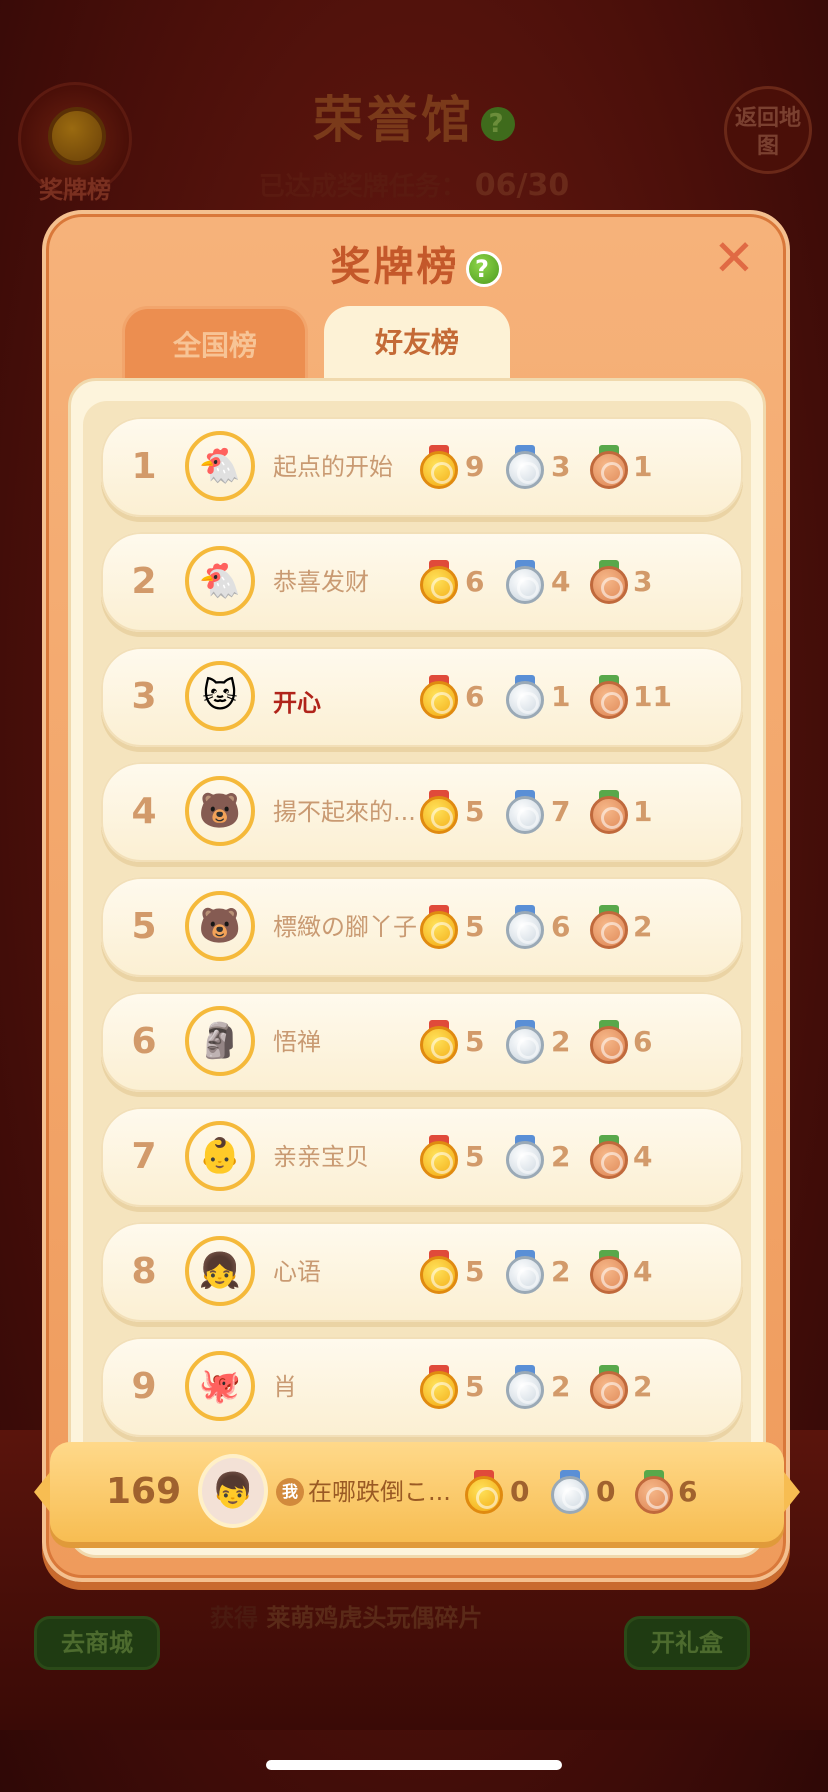  What do you see at coordinates (144, 926) in the screenshot?
I see `rank-number: 5` at bounding box center [144, 926].